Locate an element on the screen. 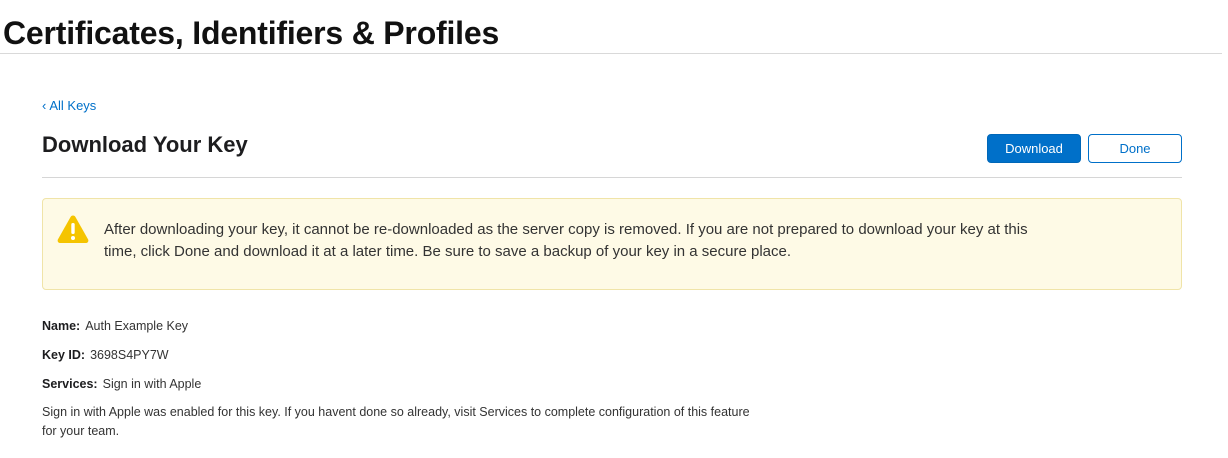  download-button: Download is located at coordinates (1034, 148).